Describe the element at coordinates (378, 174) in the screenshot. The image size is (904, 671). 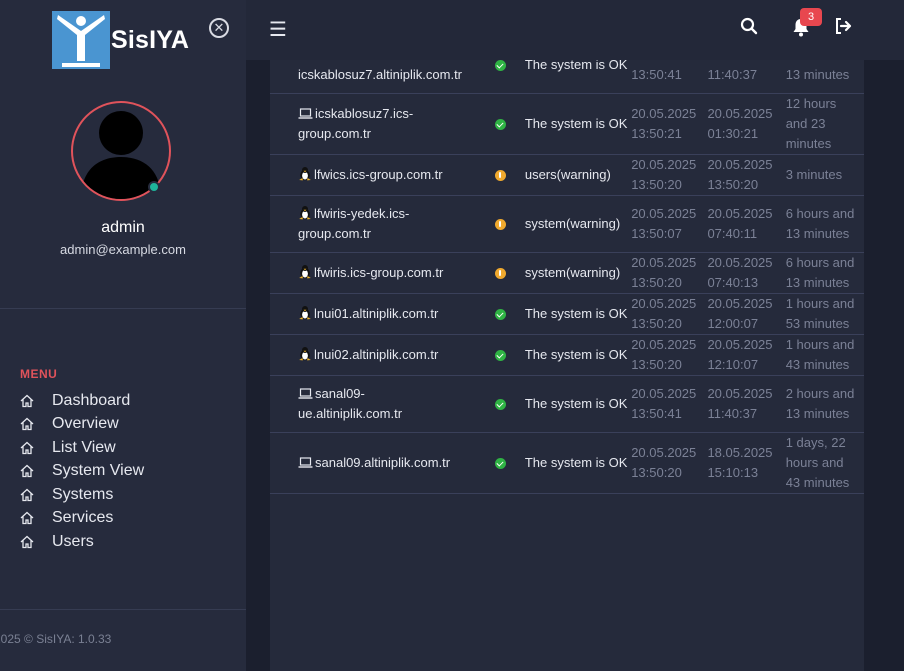
I see `host-name: lfwics.ics-group.com.tr` at that location.